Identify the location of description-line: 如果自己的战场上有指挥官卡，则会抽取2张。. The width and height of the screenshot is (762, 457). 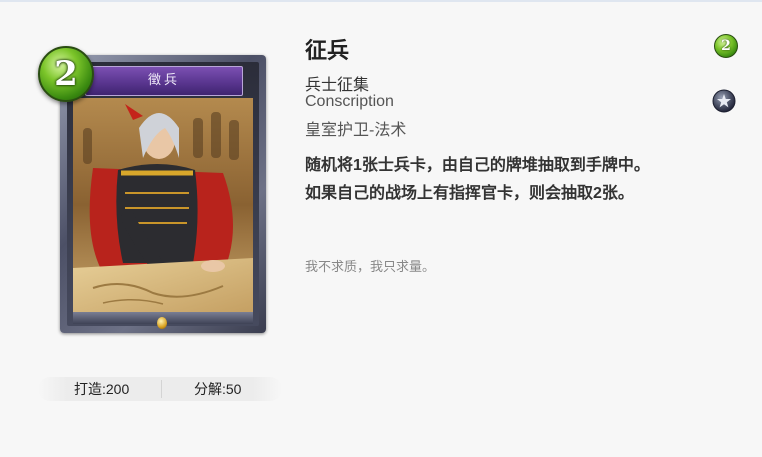
(469, 193).